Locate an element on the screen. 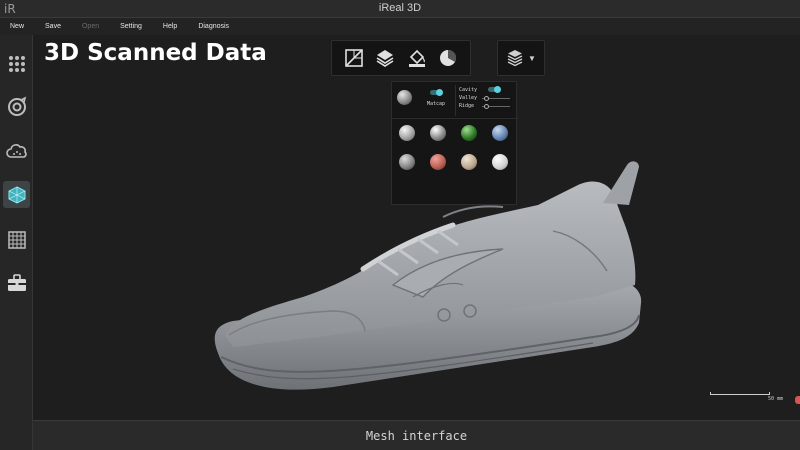 This screenshot has height=450, width=800. section-plane-button is located at coordinates (354, 58).